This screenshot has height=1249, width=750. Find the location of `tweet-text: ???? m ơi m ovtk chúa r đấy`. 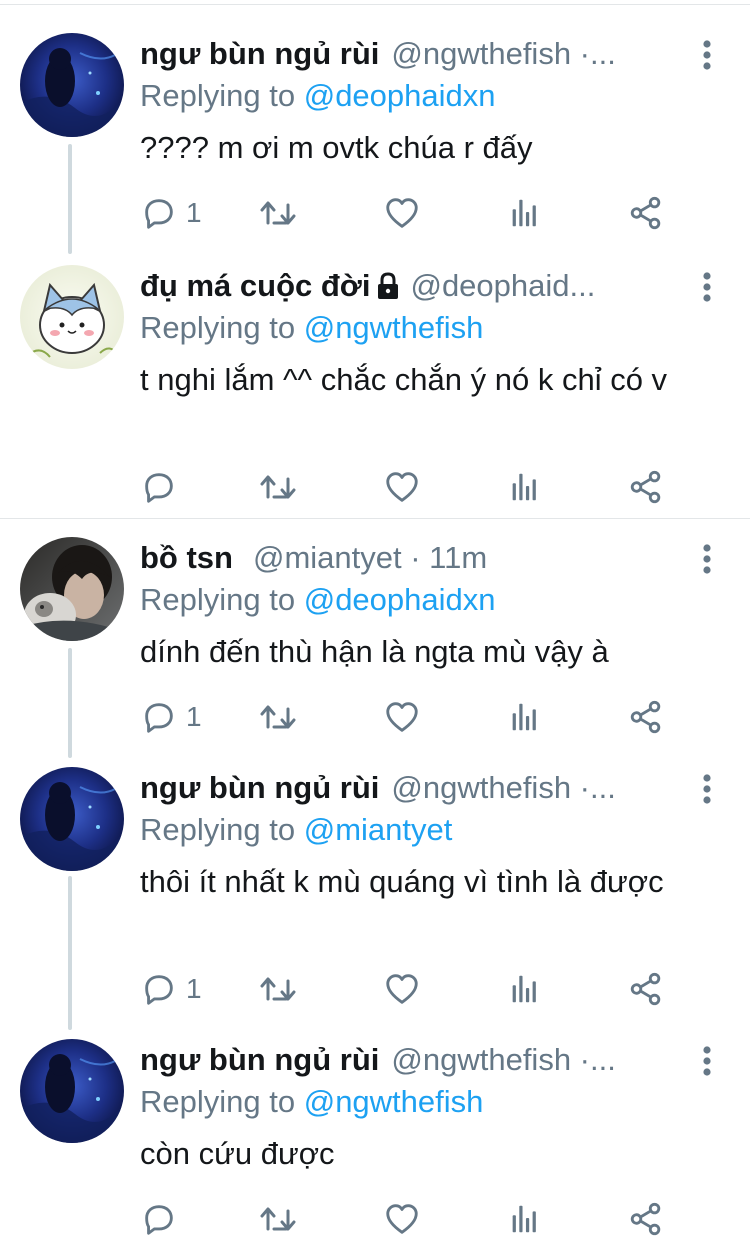

tweet-text: ???? m ơi m ovtk chúa r đấy is located at coordinates (336, 147).